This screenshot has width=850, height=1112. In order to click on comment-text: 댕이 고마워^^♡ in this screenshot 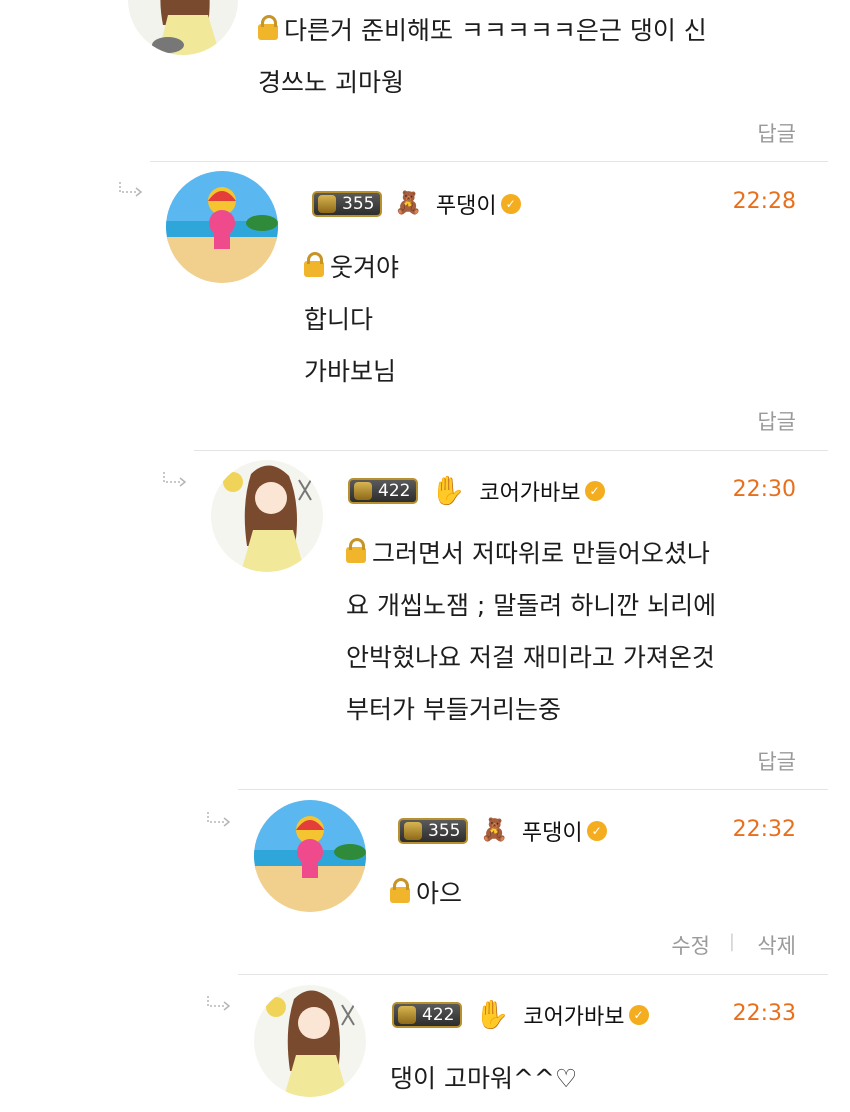, I will do `click(484, 1078)`.